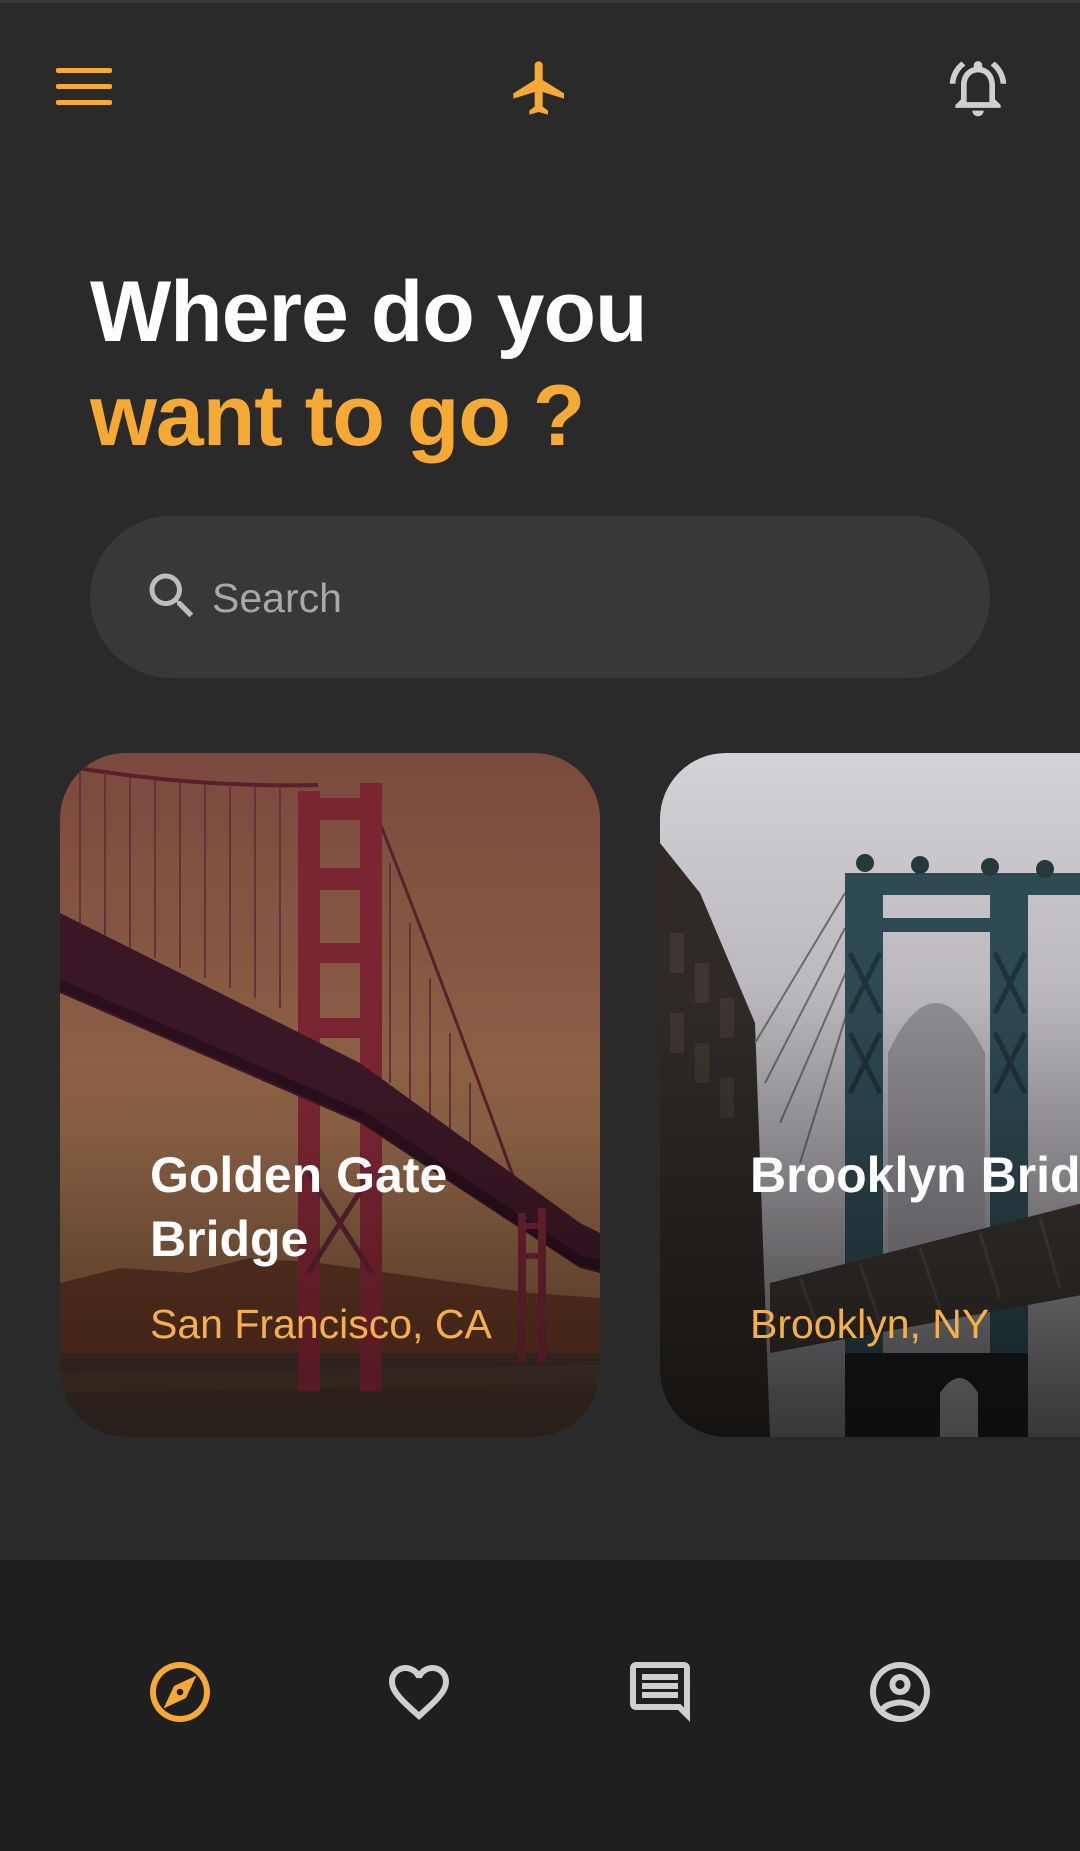  What do you see at coordinates (915, 1175) in the screenshot?
I see `destination-title: Brooklyn Bridge` at bounding box center [915, 1175].